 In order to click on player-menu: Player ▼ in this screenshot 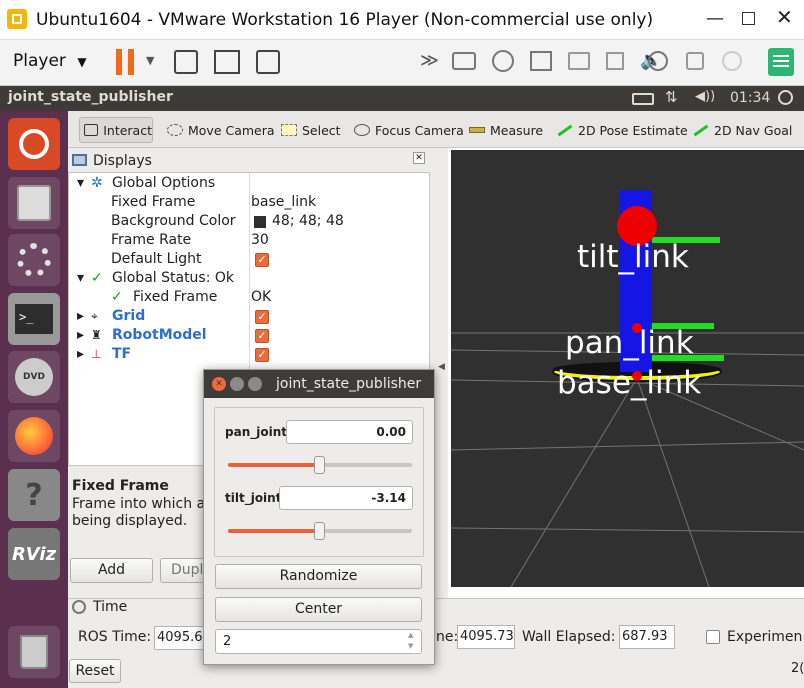, I will do `click(50, 61)`.